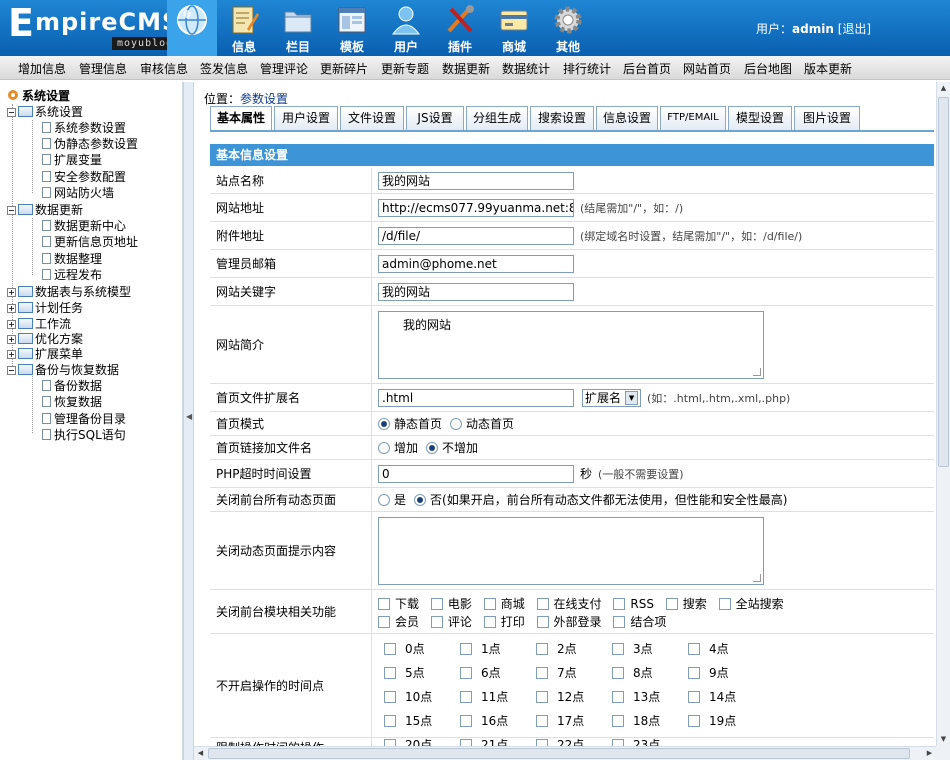 This screenshot has height=760, width=950. What do you see at coordinates (571, 344) in the screenshot?
I see `intro-textarea: 我的网站` at bounding box center [571, 344].